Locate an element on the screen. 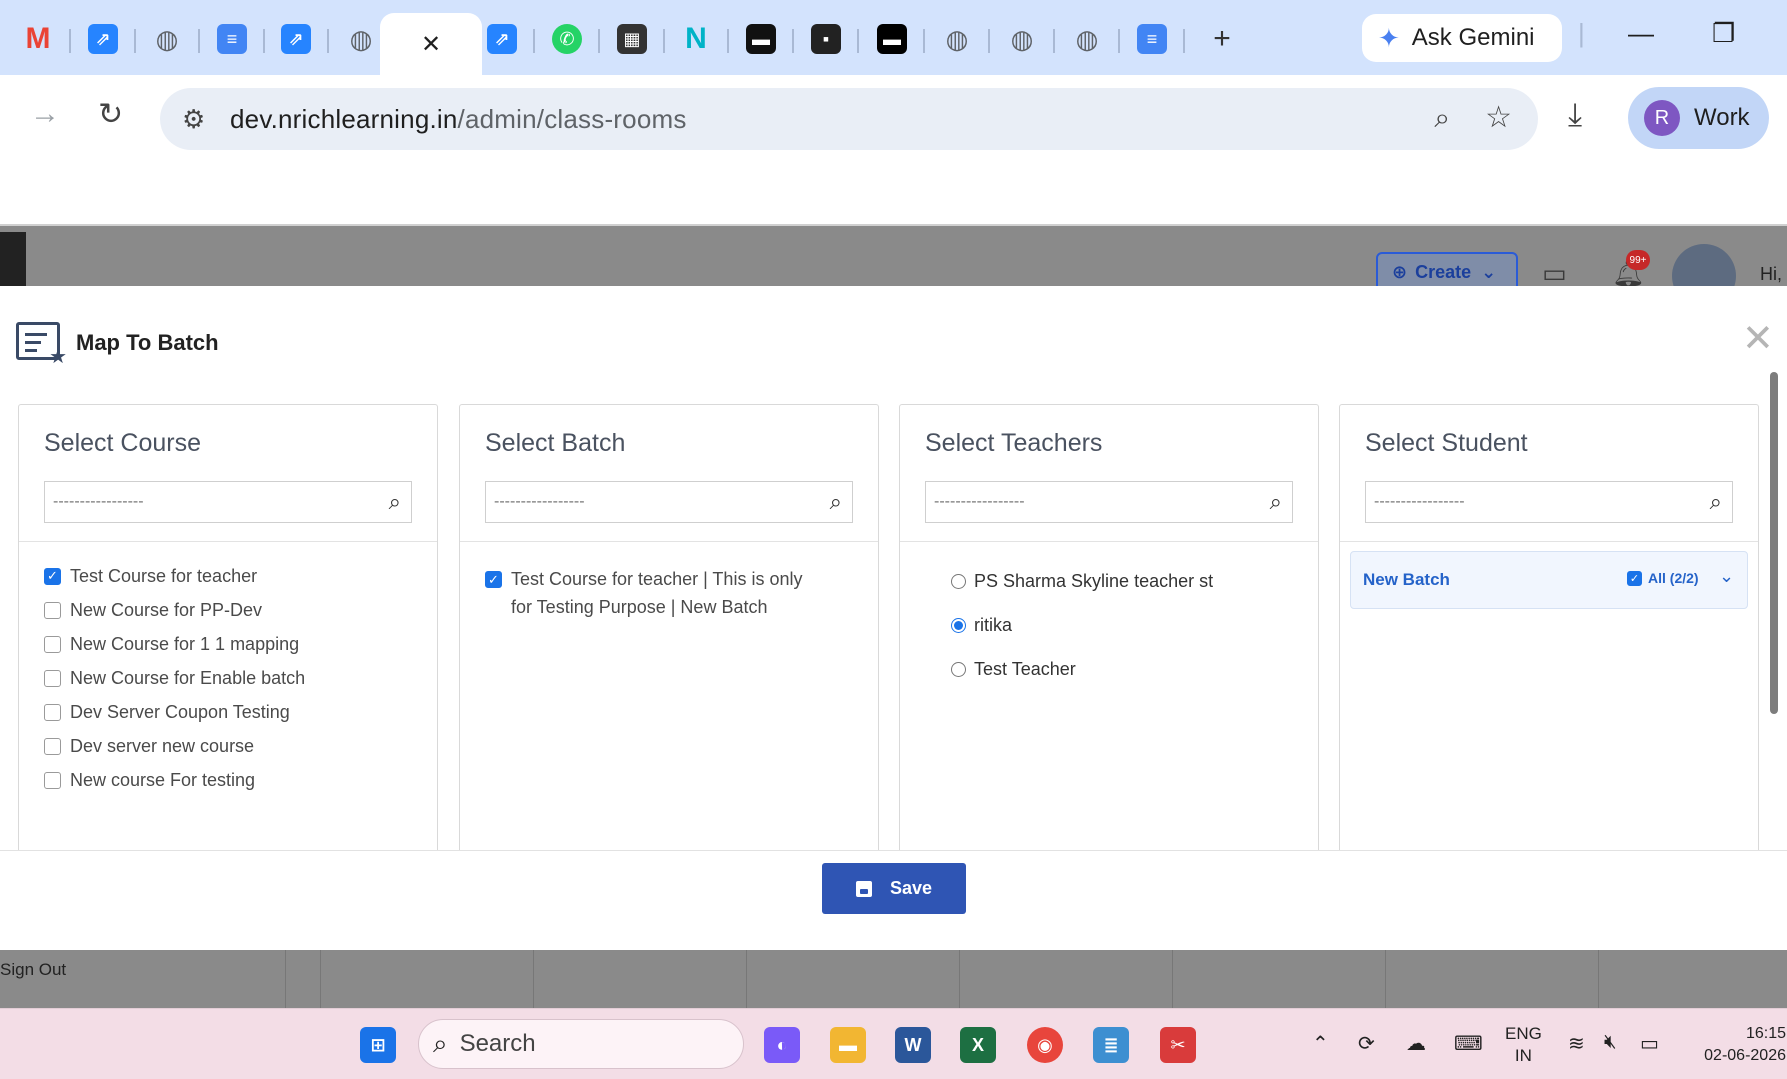 The image size is (1787, 1079). student-search: ⌕ is located at coordinates (1549, 502).